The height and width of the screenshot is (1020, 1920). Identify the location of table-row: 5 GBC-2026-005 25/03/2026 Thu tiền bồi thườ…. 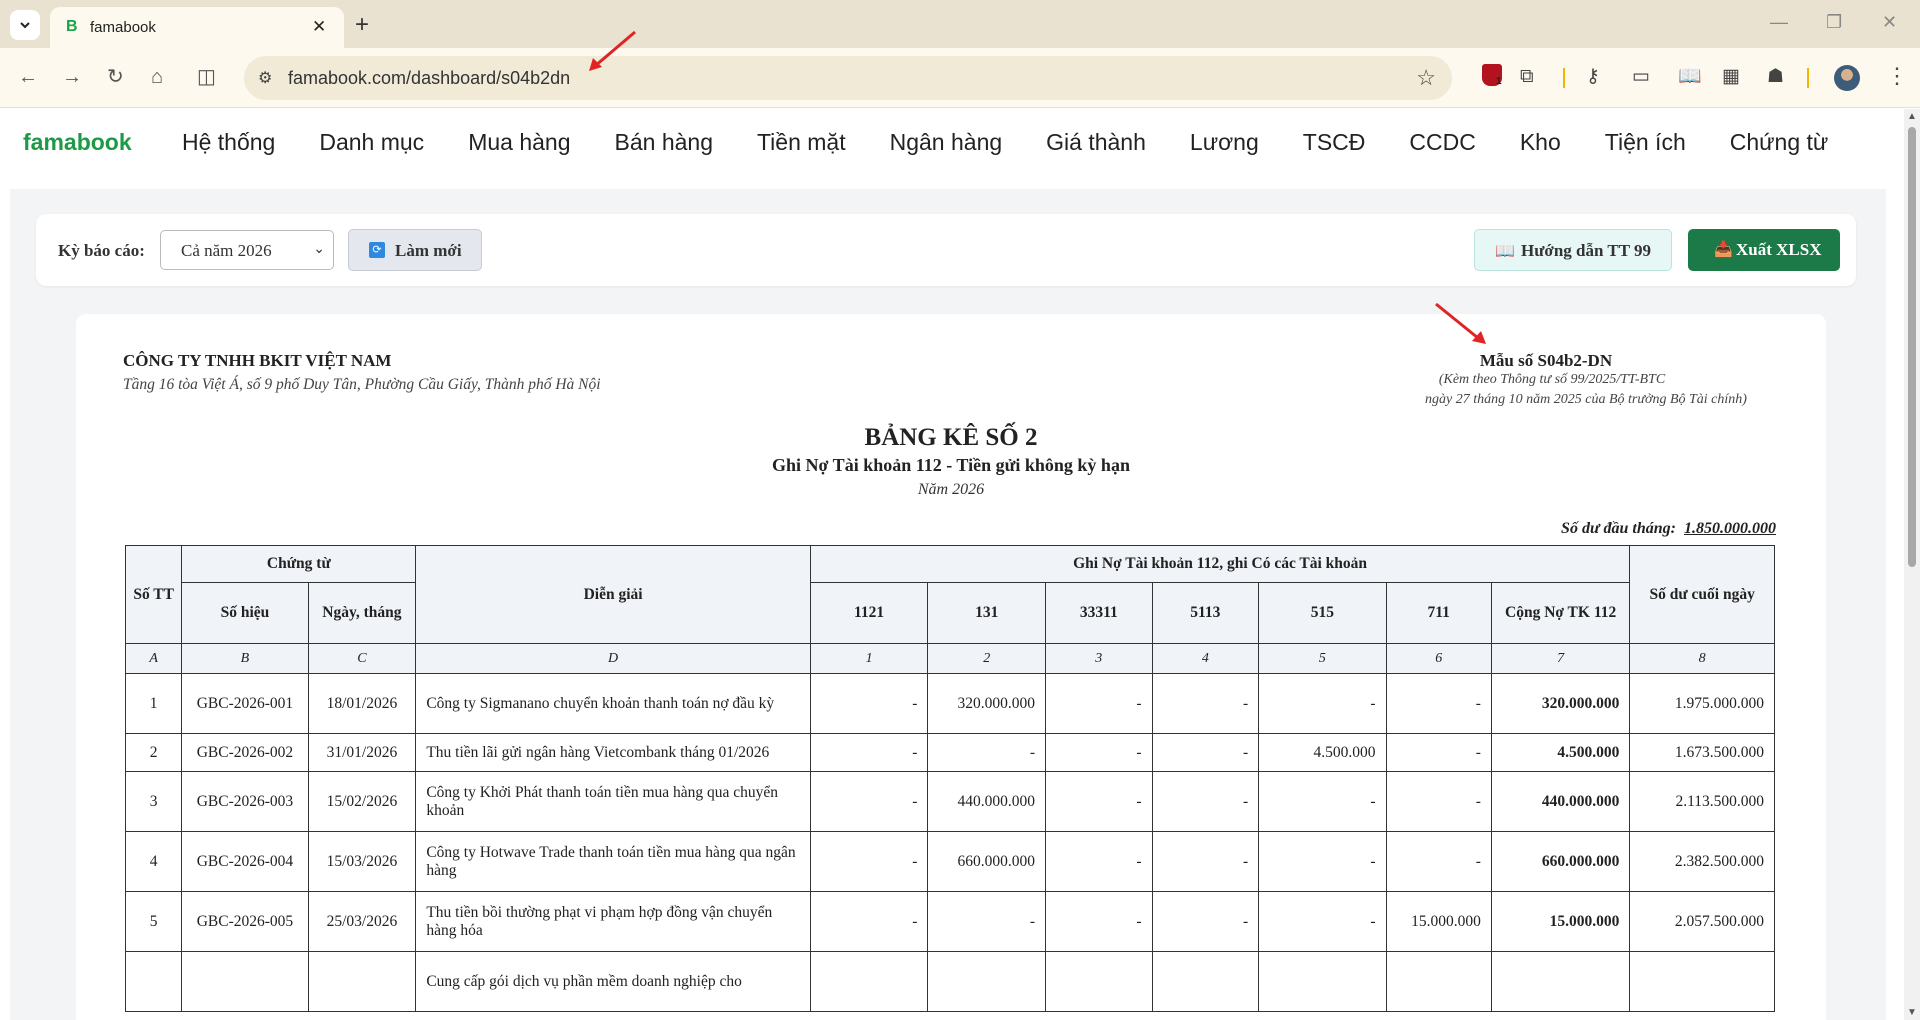
(949, 921).